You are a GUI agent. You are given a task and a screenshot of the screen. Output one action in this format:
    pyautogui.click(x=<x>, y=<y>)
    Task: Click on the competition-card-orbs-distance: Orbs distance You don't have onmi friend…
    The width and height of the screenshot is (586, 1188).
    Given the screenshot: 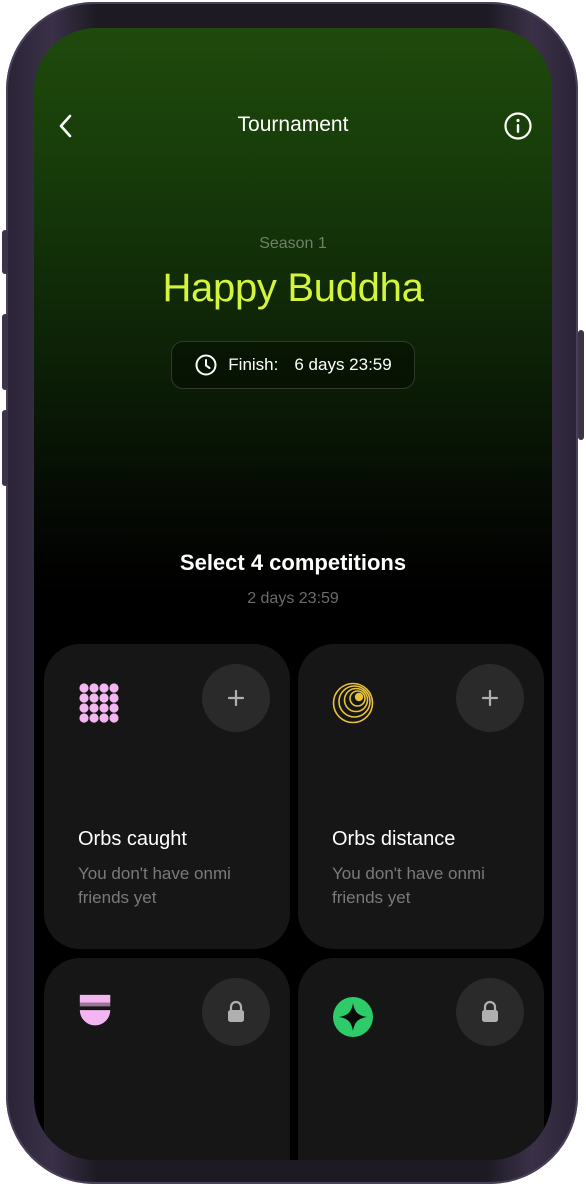 What is the action you would take?
    pyautogui.click(x=421, y=796)
    